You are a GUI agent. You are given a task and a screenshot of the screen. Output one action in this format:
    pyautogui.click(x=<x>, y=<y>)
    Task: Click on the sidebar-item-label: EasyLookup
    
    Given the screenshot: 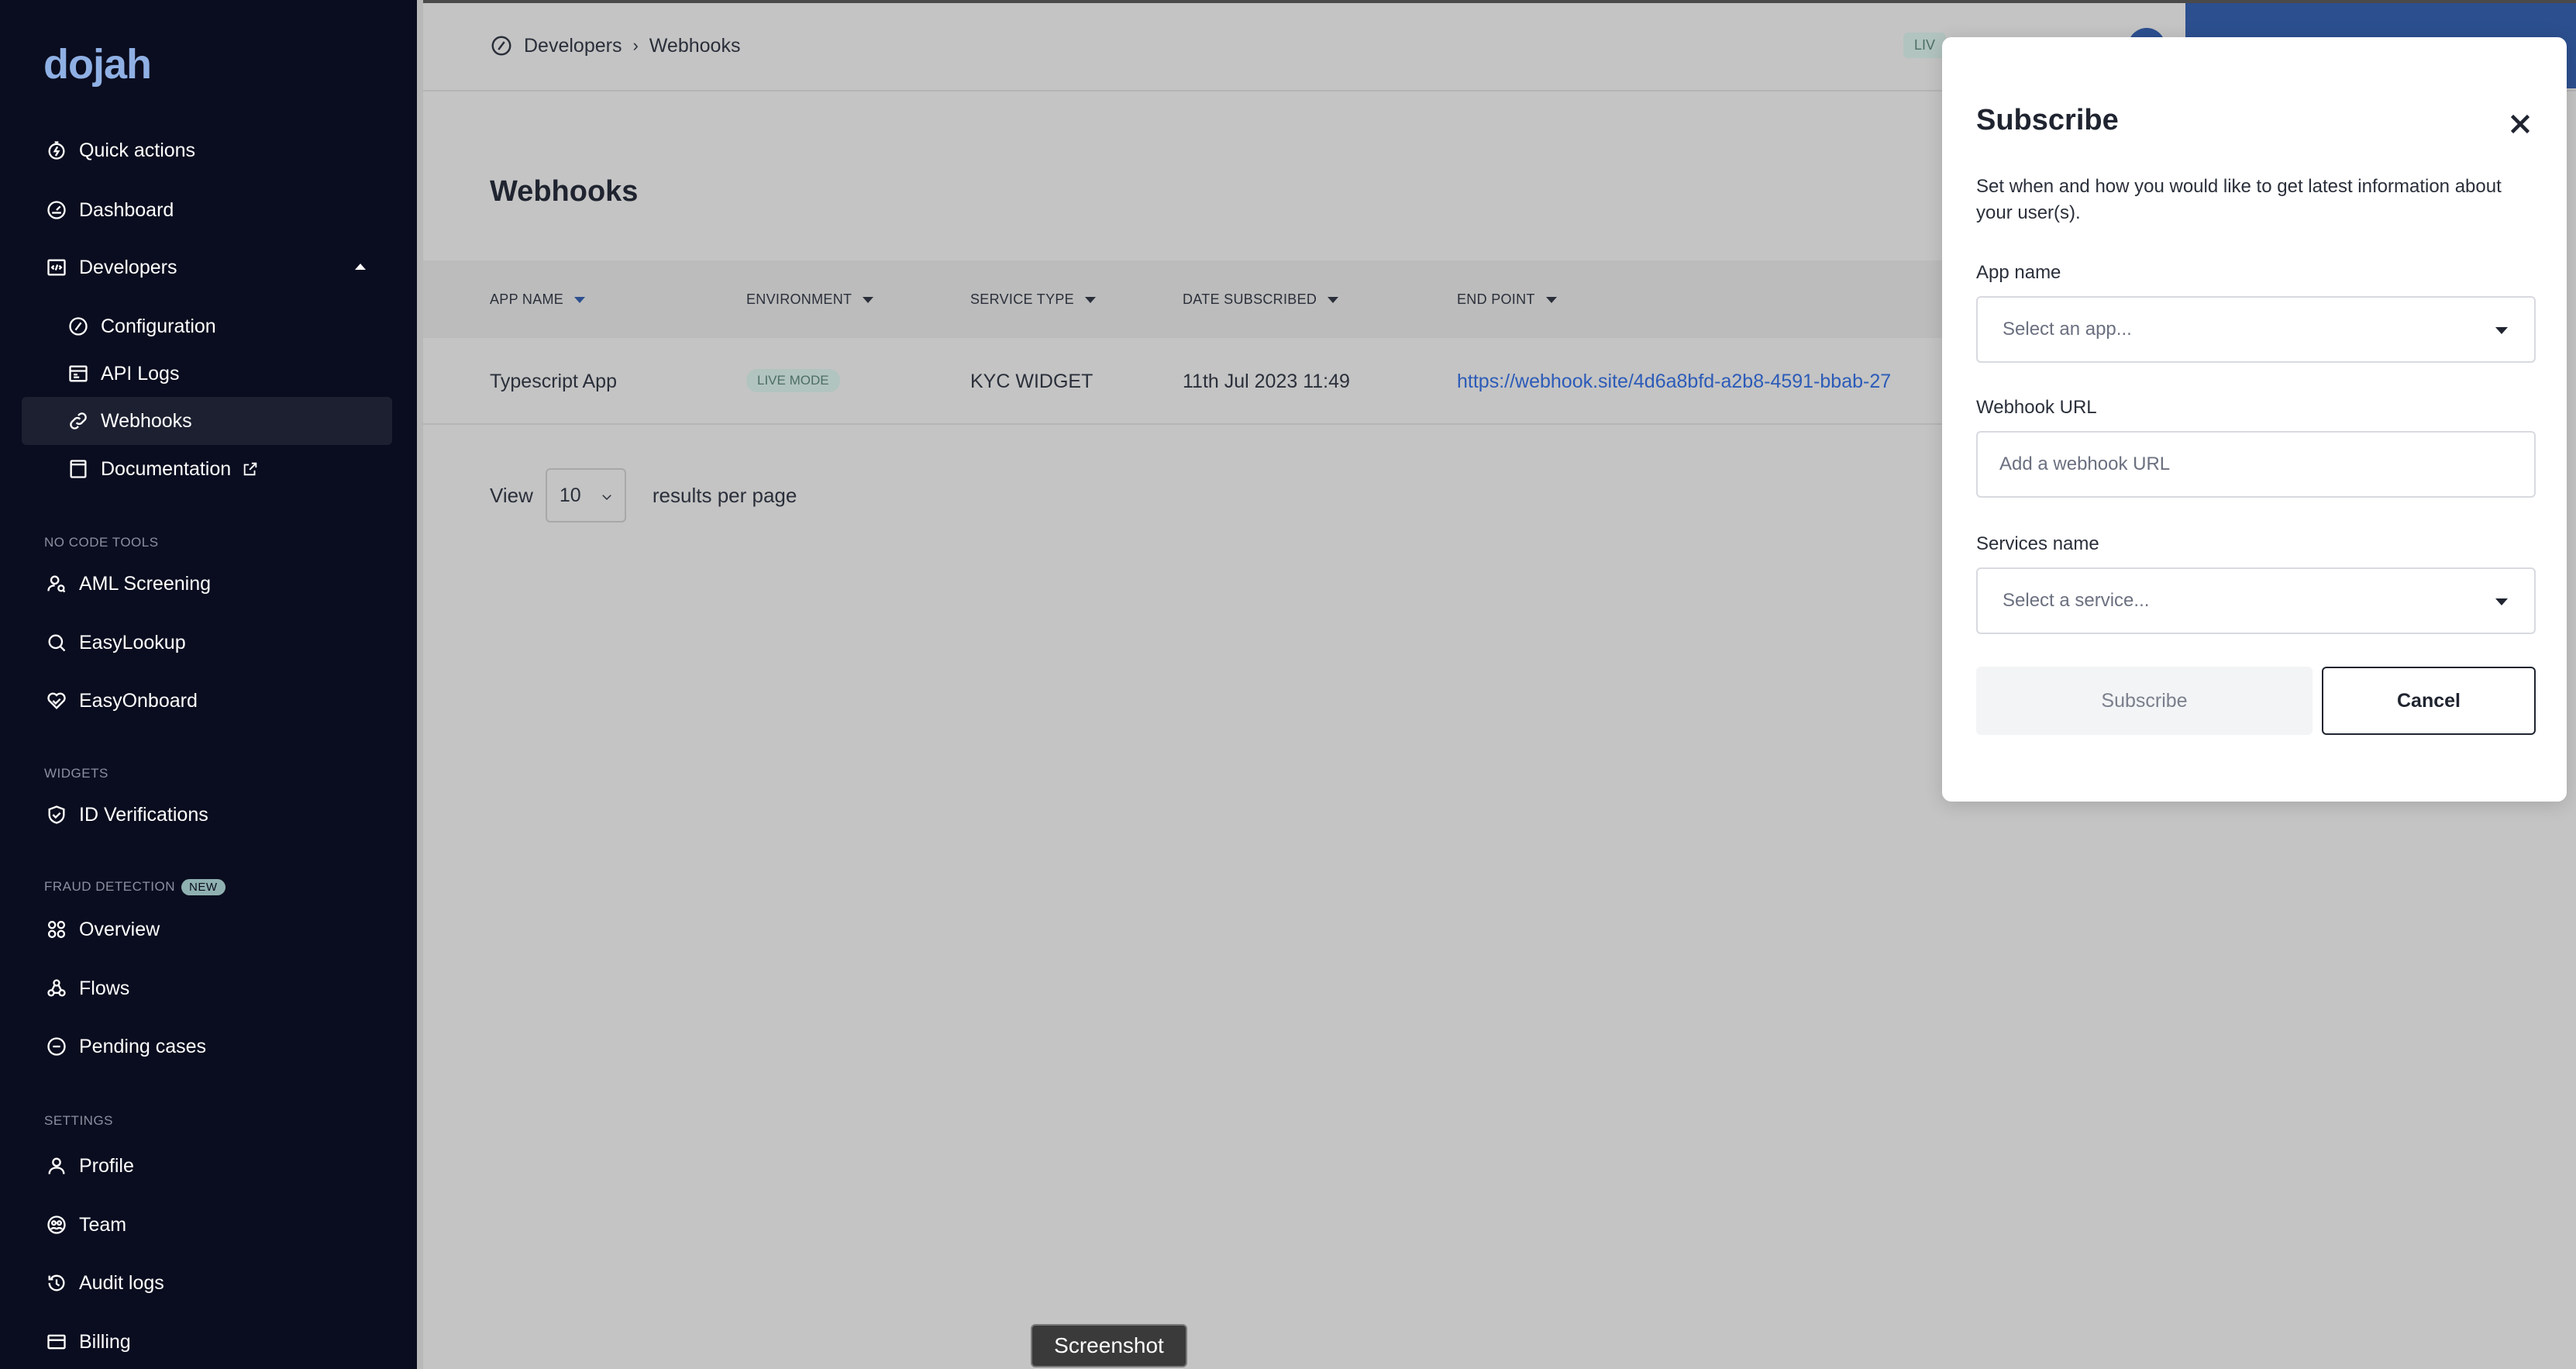 What is the action you would take?
    pyautogui.click(x=132, y=642)
    